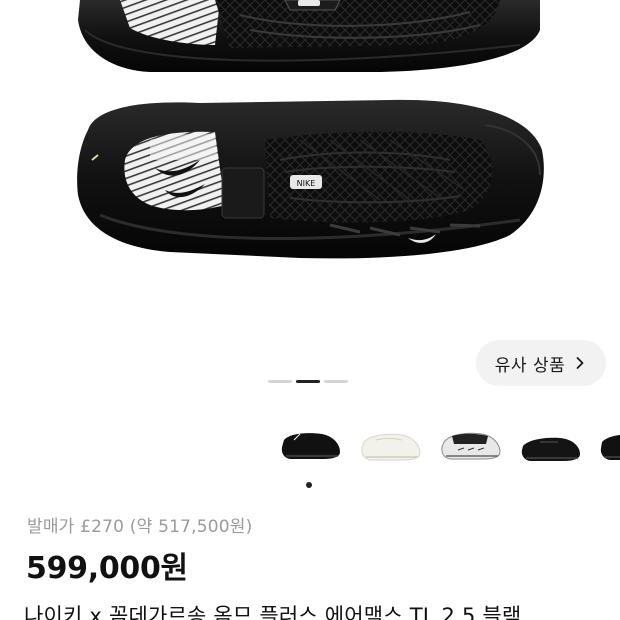 The width and height of the screenshot is (620, 620). I want to click on similar-products-button: 유사 상품, so click(541, 363).